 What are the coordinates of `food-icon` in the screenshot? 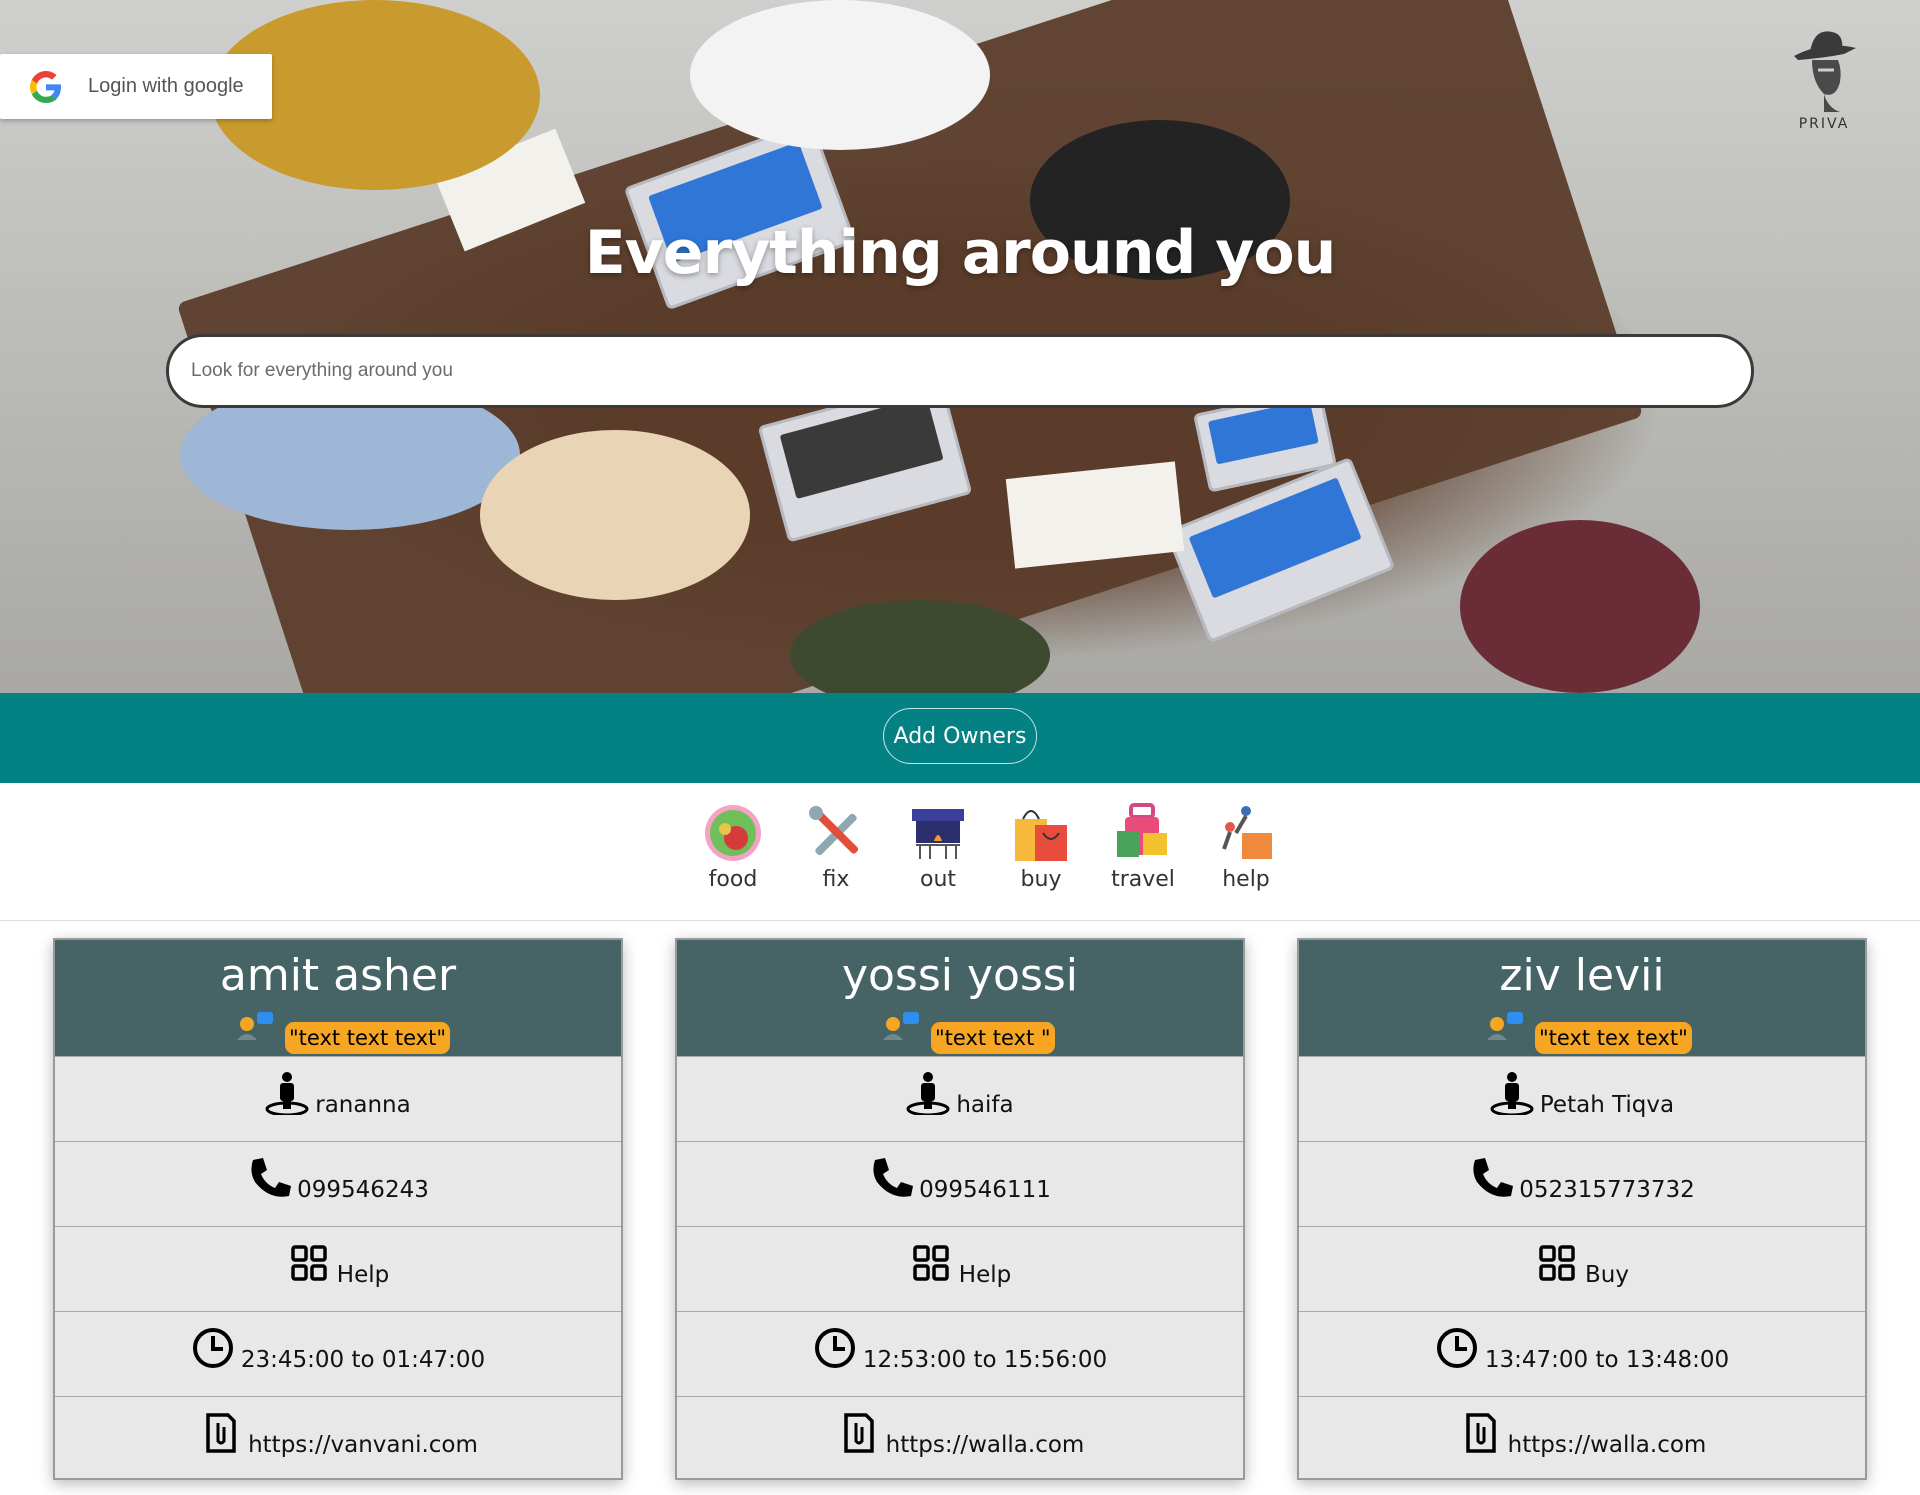 It's located at (733, 833).